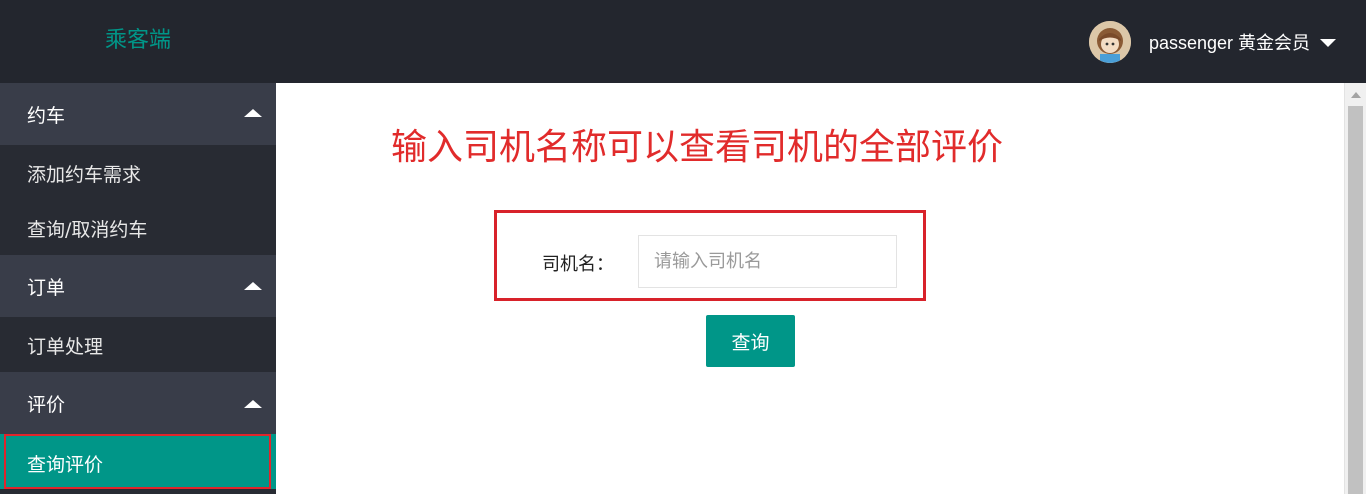 The height and width of the screenshot is (494, 1366). What do you see at coordinates (578, 264) in the screenshot?
I see `driver-name-label: 司机名：` at bounding box center [578, 264].